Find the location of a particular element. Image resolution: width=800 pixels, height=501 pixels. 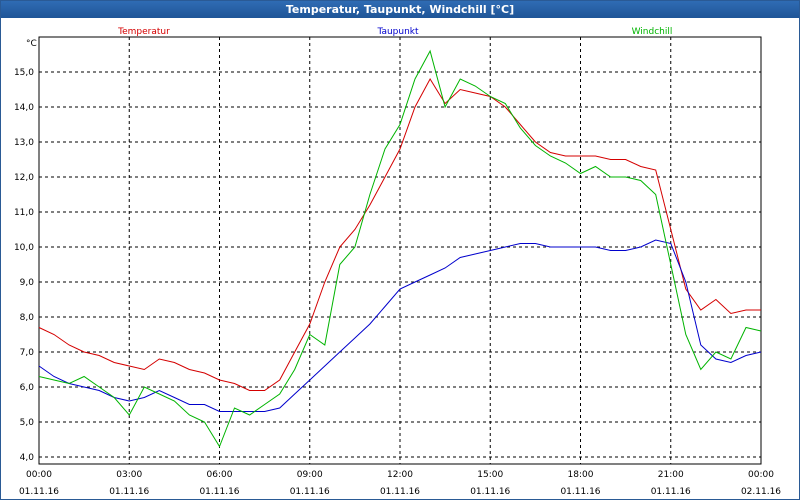

x-tick-time: 15:00 is located at coordinates (490, 475).